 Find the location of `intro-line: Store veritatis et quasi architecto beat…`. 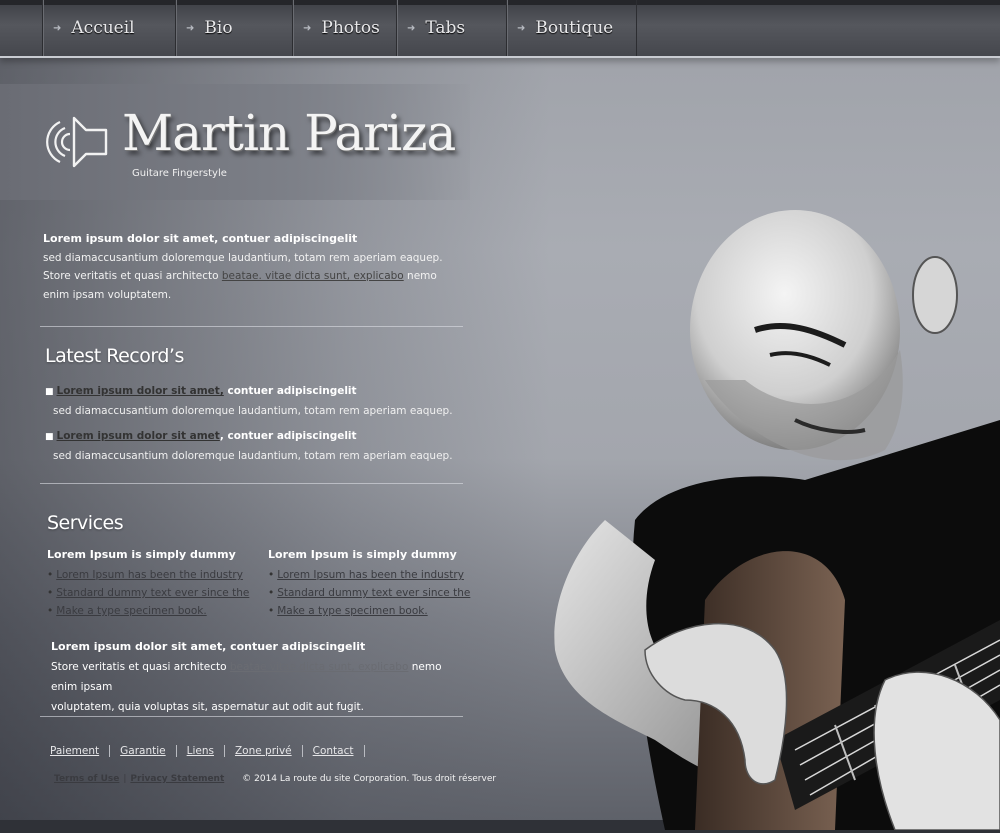

intro-line: Store veritatis et quasi architecto beat… is located at coordinates (243, 276).